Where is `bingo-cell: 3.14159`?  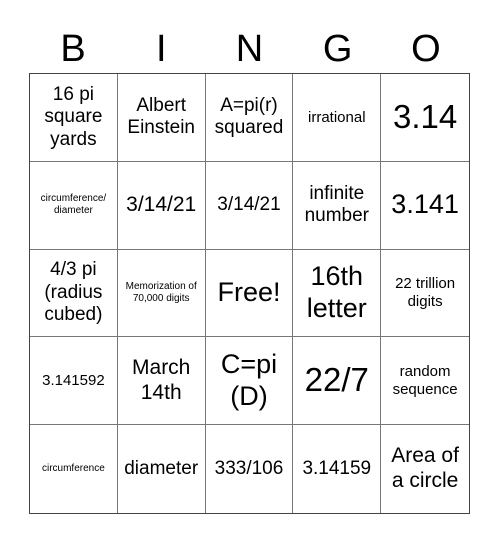 bingo-cell: 3.14159 is located at coordinates (337, 469).